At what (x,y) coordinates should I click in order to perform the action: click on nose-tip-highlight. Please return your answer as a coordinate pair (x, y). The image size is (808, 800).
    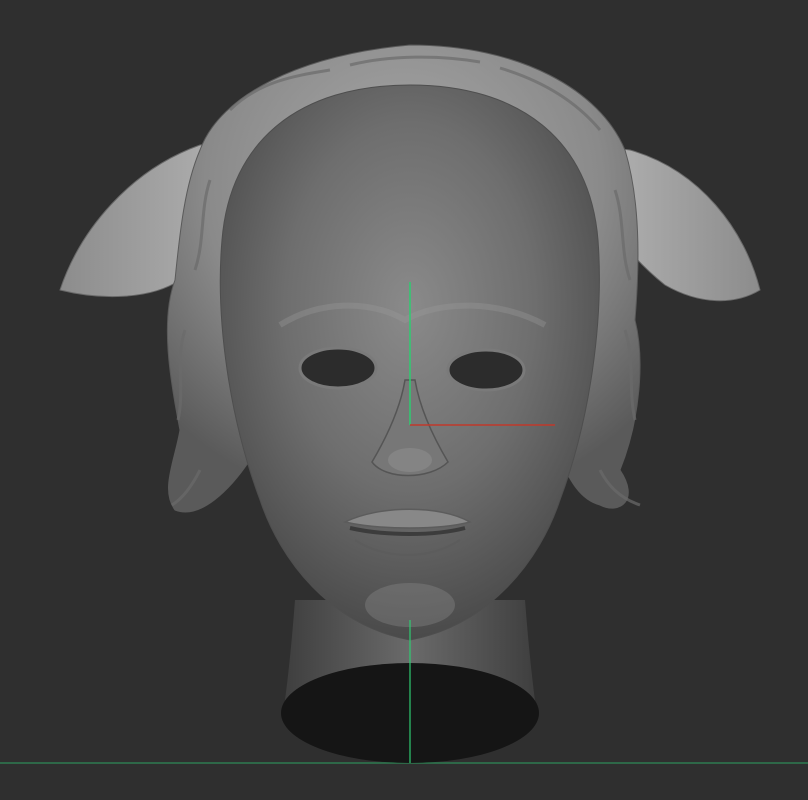
    Looking at the image, I should click on (410, 460).